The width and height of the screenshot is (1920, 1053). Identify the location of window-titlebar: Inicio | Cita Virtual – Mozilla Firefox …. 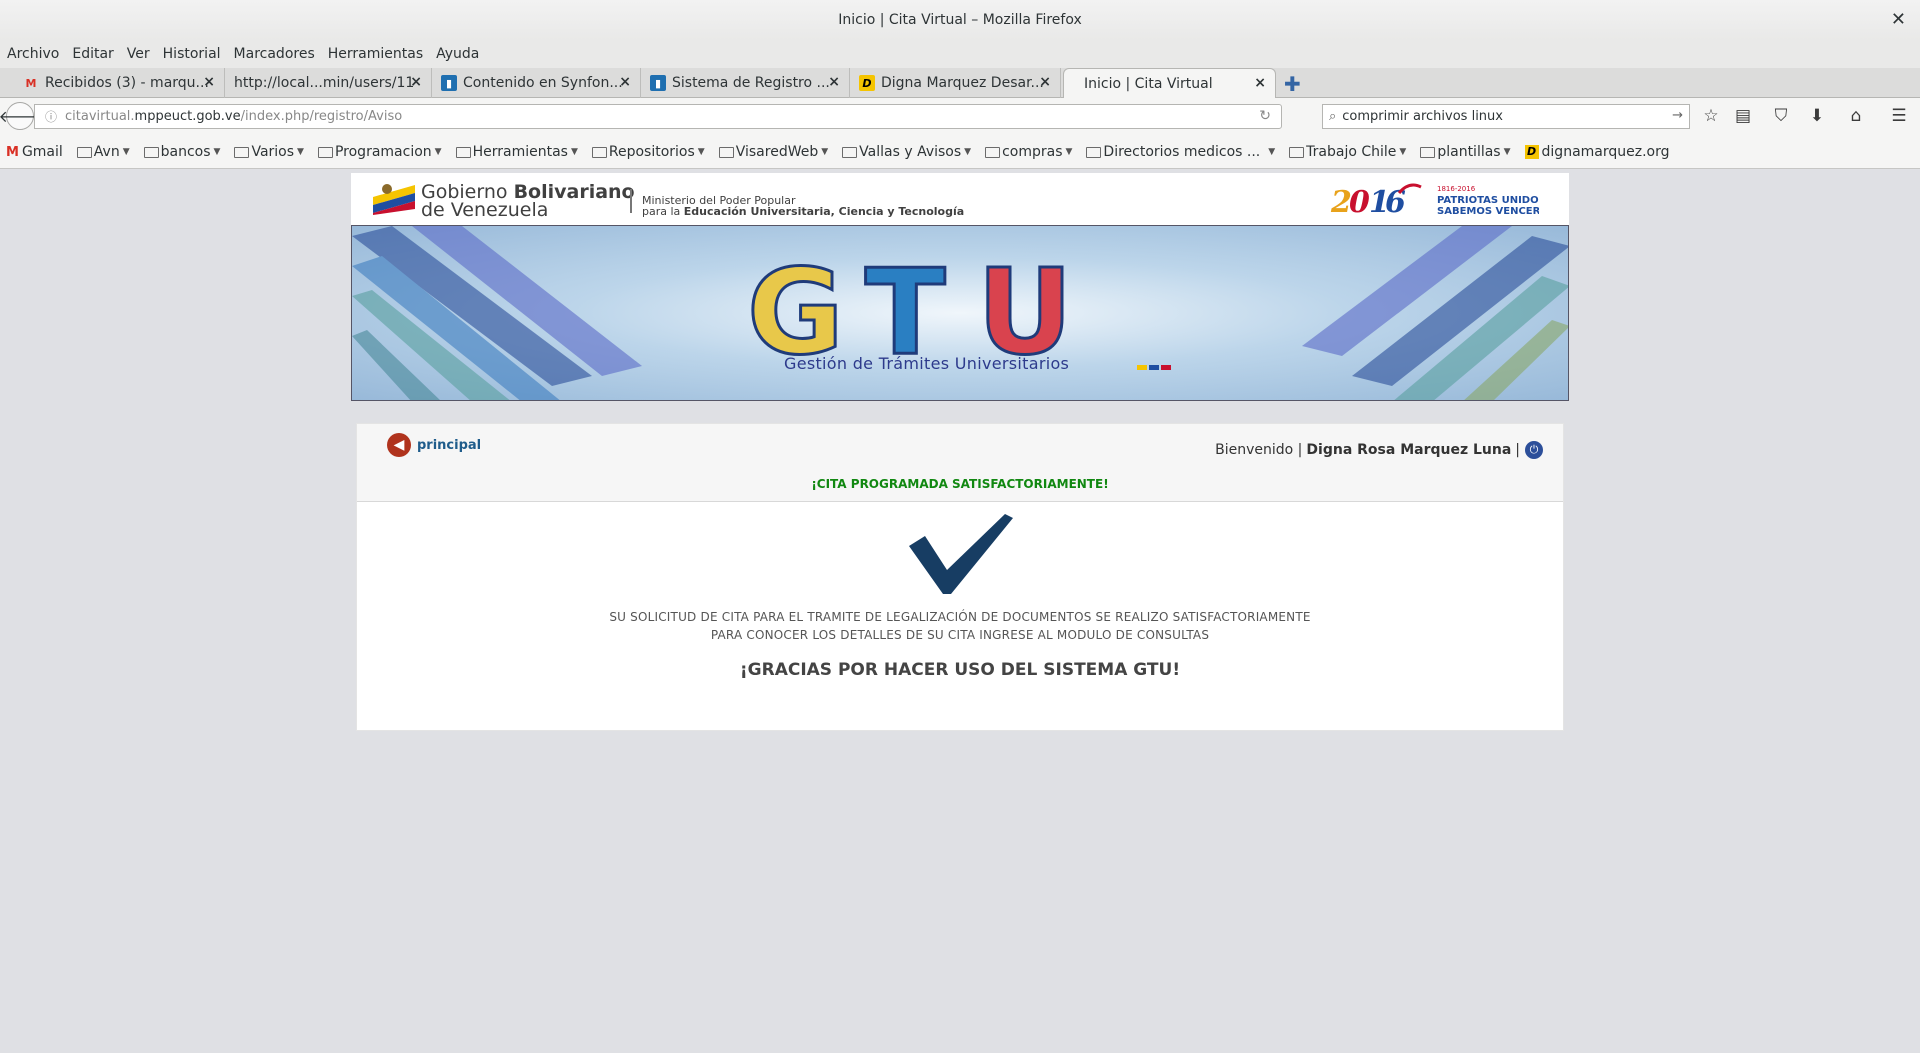
(960, 20).